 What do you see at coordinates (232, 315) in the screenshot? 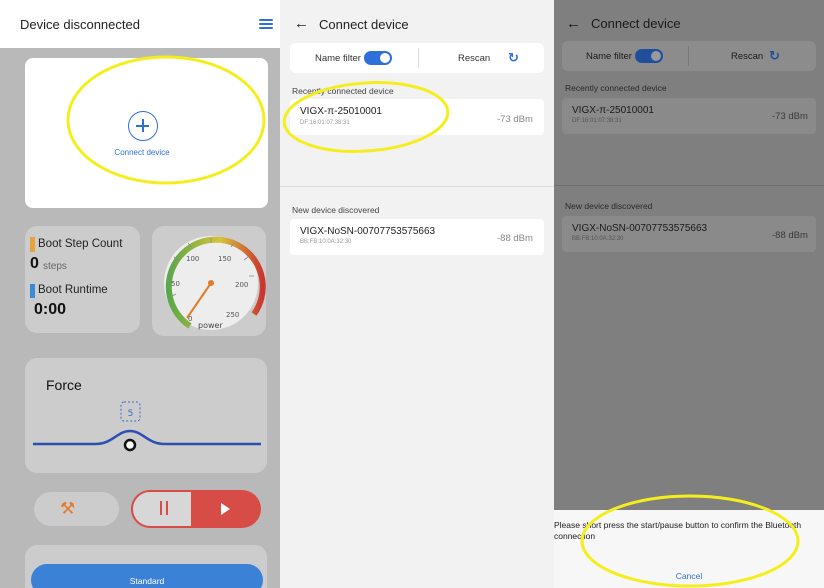
I see `gauge-tick-250: 250` at bounding box center [232, 315].